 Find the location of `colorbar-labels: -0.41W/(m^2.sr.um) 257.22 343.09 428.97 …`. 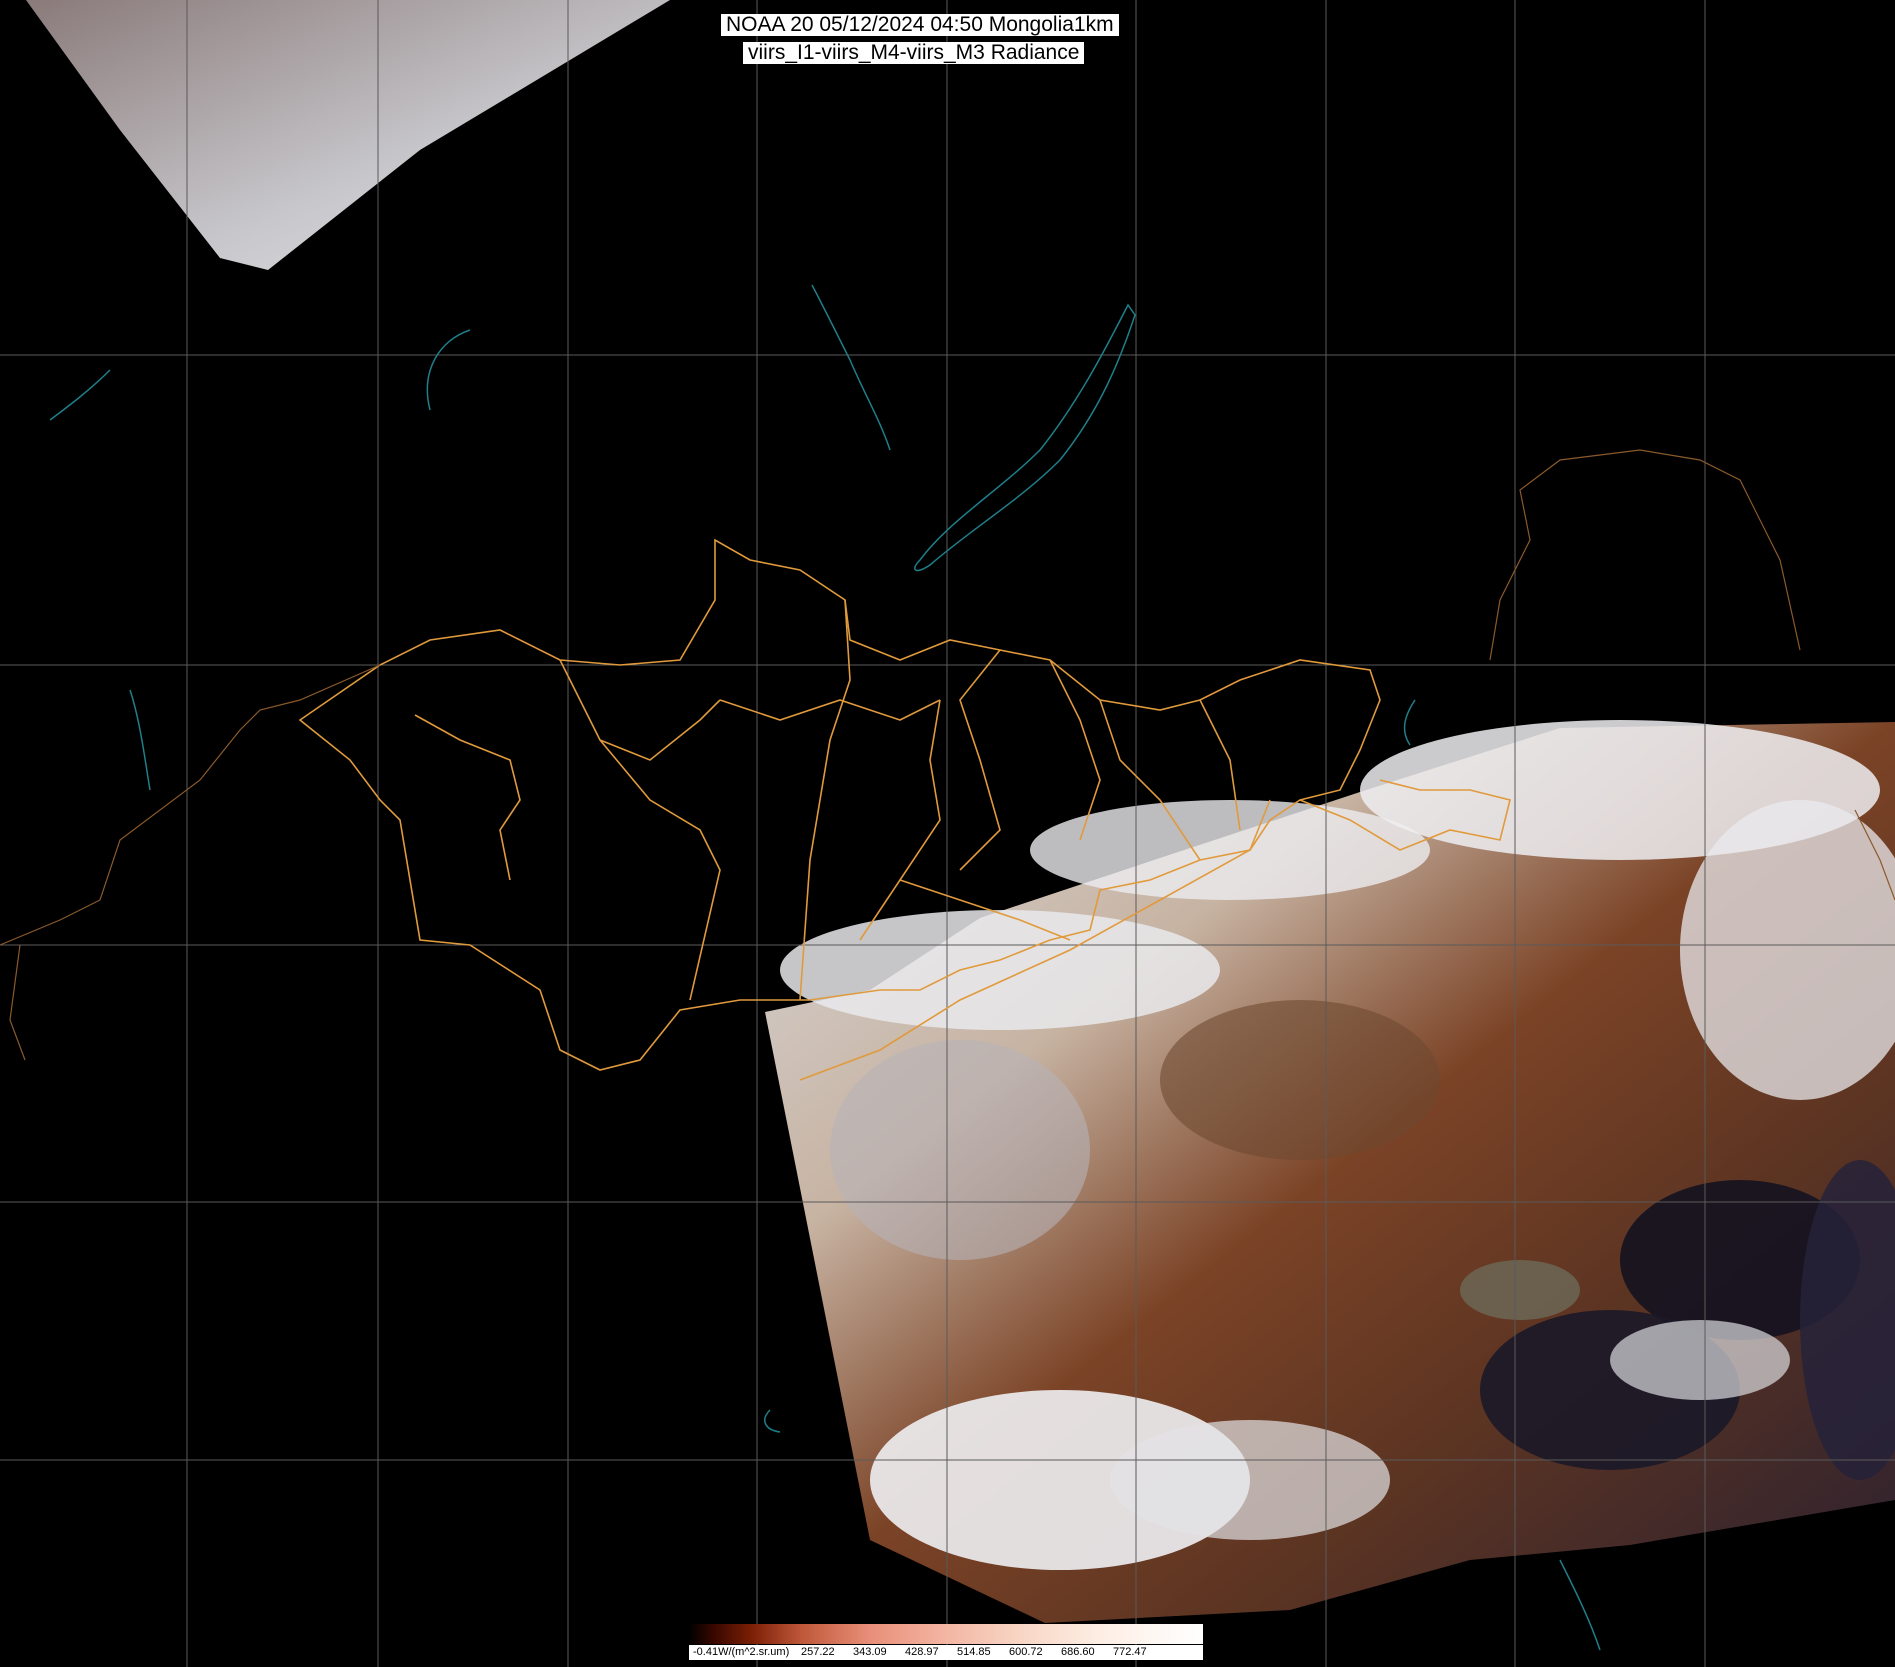

colorbar-labels: -0.41W/(m^2.sr.um) 257.22 343.09 428.97 … is located at coordinates (946, 1652).